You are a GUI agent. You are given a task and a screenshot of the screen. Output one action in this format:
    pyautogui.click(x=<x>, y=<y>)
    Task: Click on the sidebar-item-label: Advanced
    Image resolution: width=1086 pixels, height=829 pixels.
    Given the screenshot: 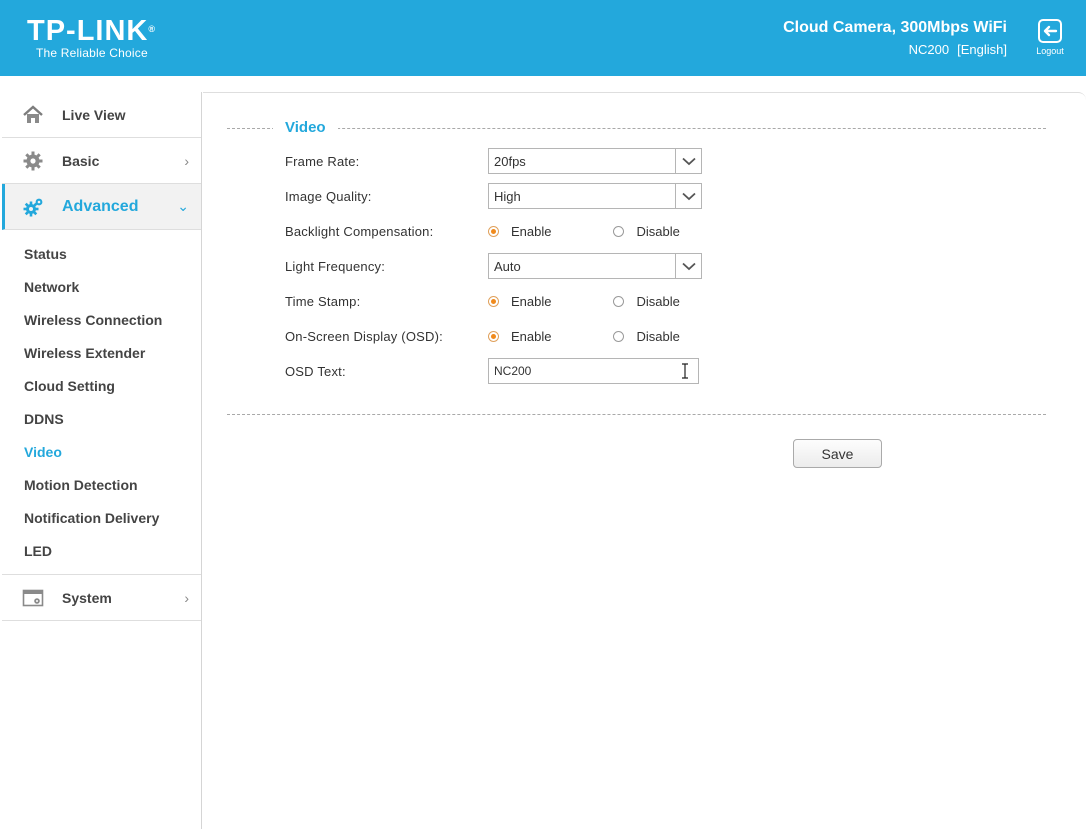 What is the action you would take?
    pyautogui.click(x=100, y=206)
    